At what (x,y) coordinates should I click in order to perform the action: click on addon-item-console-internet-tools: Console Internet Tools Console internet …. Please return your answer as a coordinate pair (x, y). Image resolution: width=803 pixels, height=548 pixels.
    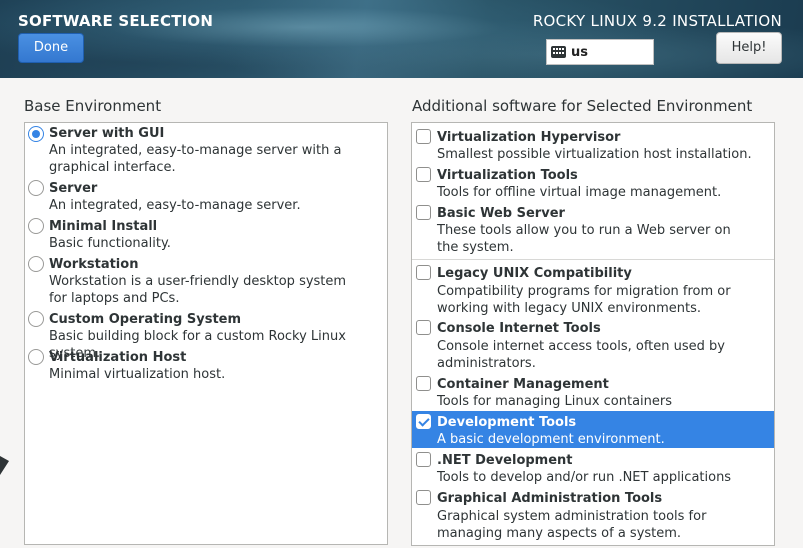
    Looking at the image, I should click on (593, 344).